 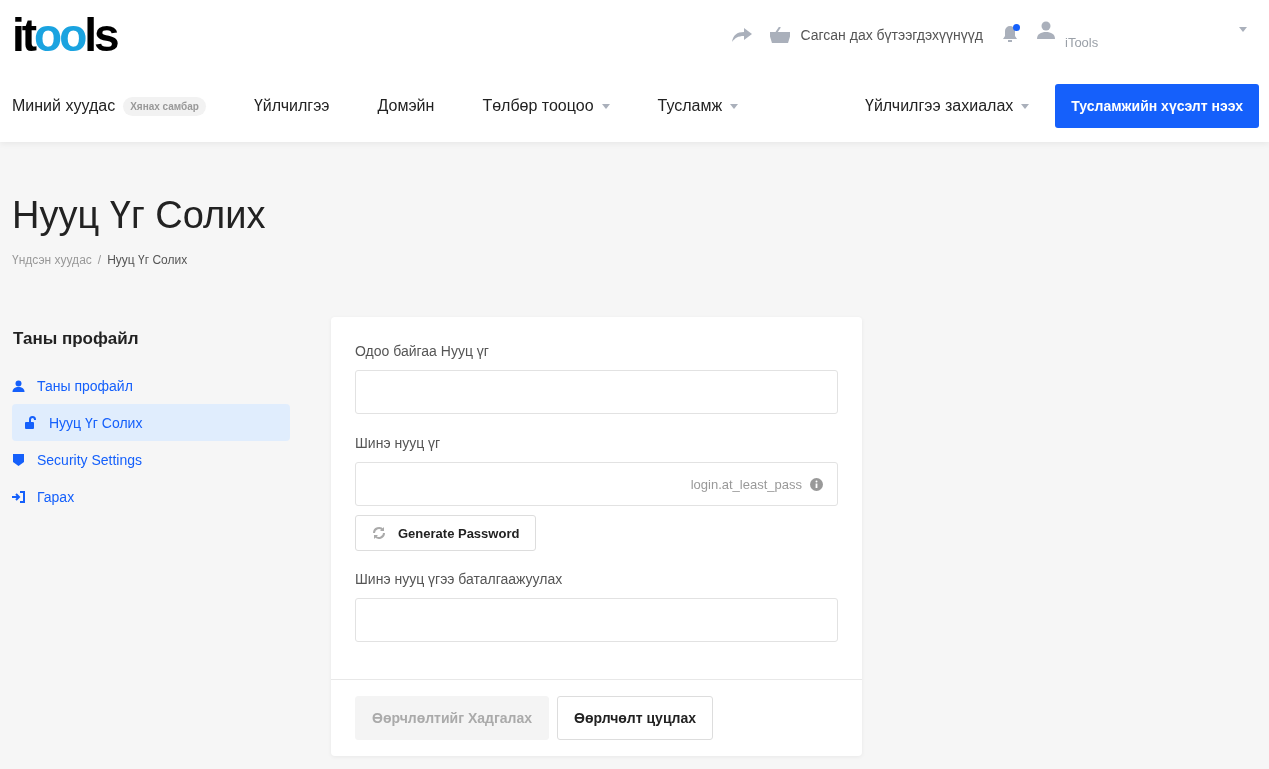 I want to click on nav-link: Домэйн, so click(x=406, y=106).